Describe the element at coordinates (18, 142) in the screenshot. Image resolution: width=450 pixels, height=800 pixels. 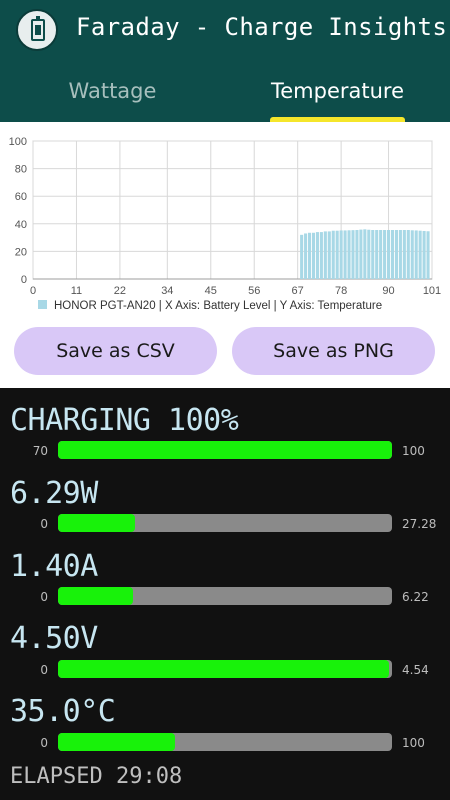
I see `y-tick-label: 100` at that location.